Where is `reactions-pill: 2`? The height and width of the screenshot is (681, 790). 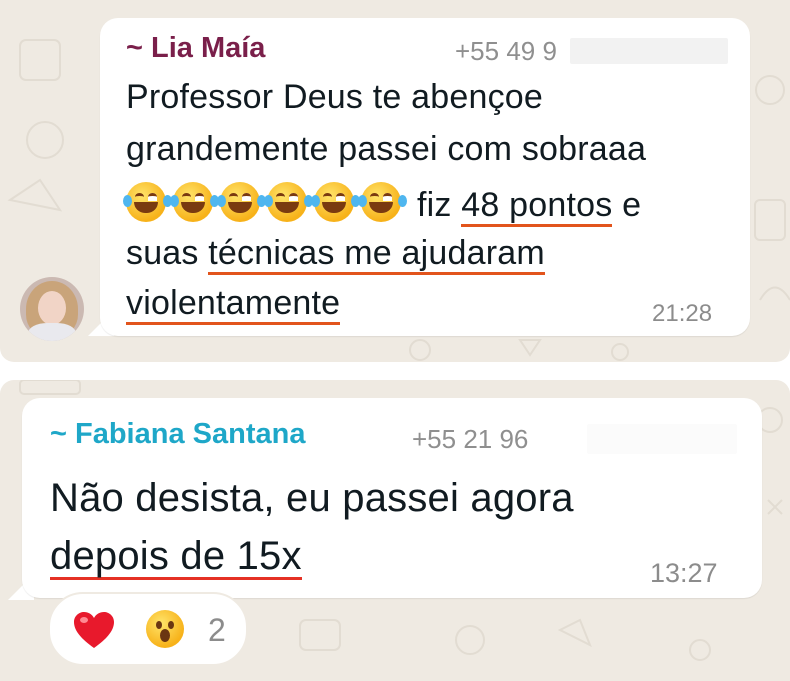
reactions-pill: 2 is located at coordinates (148, 629).